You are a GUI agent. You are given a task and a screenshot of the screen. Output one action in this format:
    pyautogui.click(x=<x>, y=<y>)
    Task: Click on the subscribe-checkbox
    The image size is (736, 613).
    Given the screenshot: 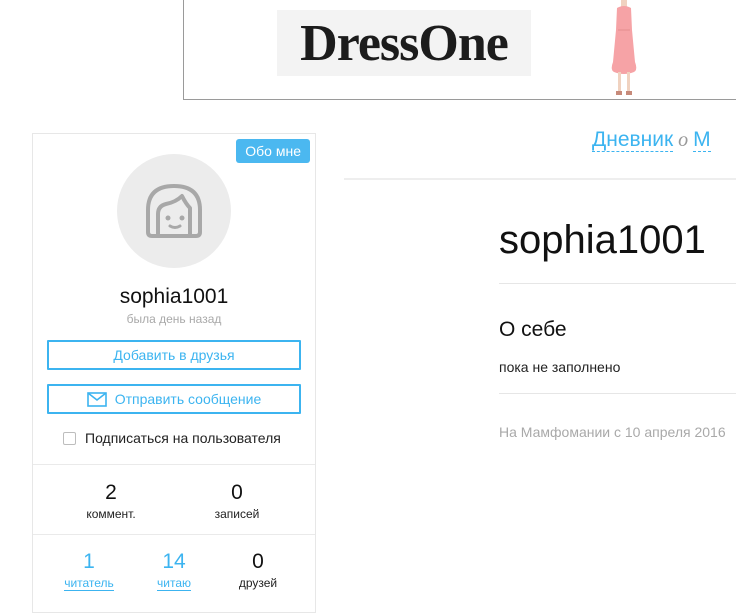 What is the action you would take?
    pyautogui.click(x=69, y=438)
    